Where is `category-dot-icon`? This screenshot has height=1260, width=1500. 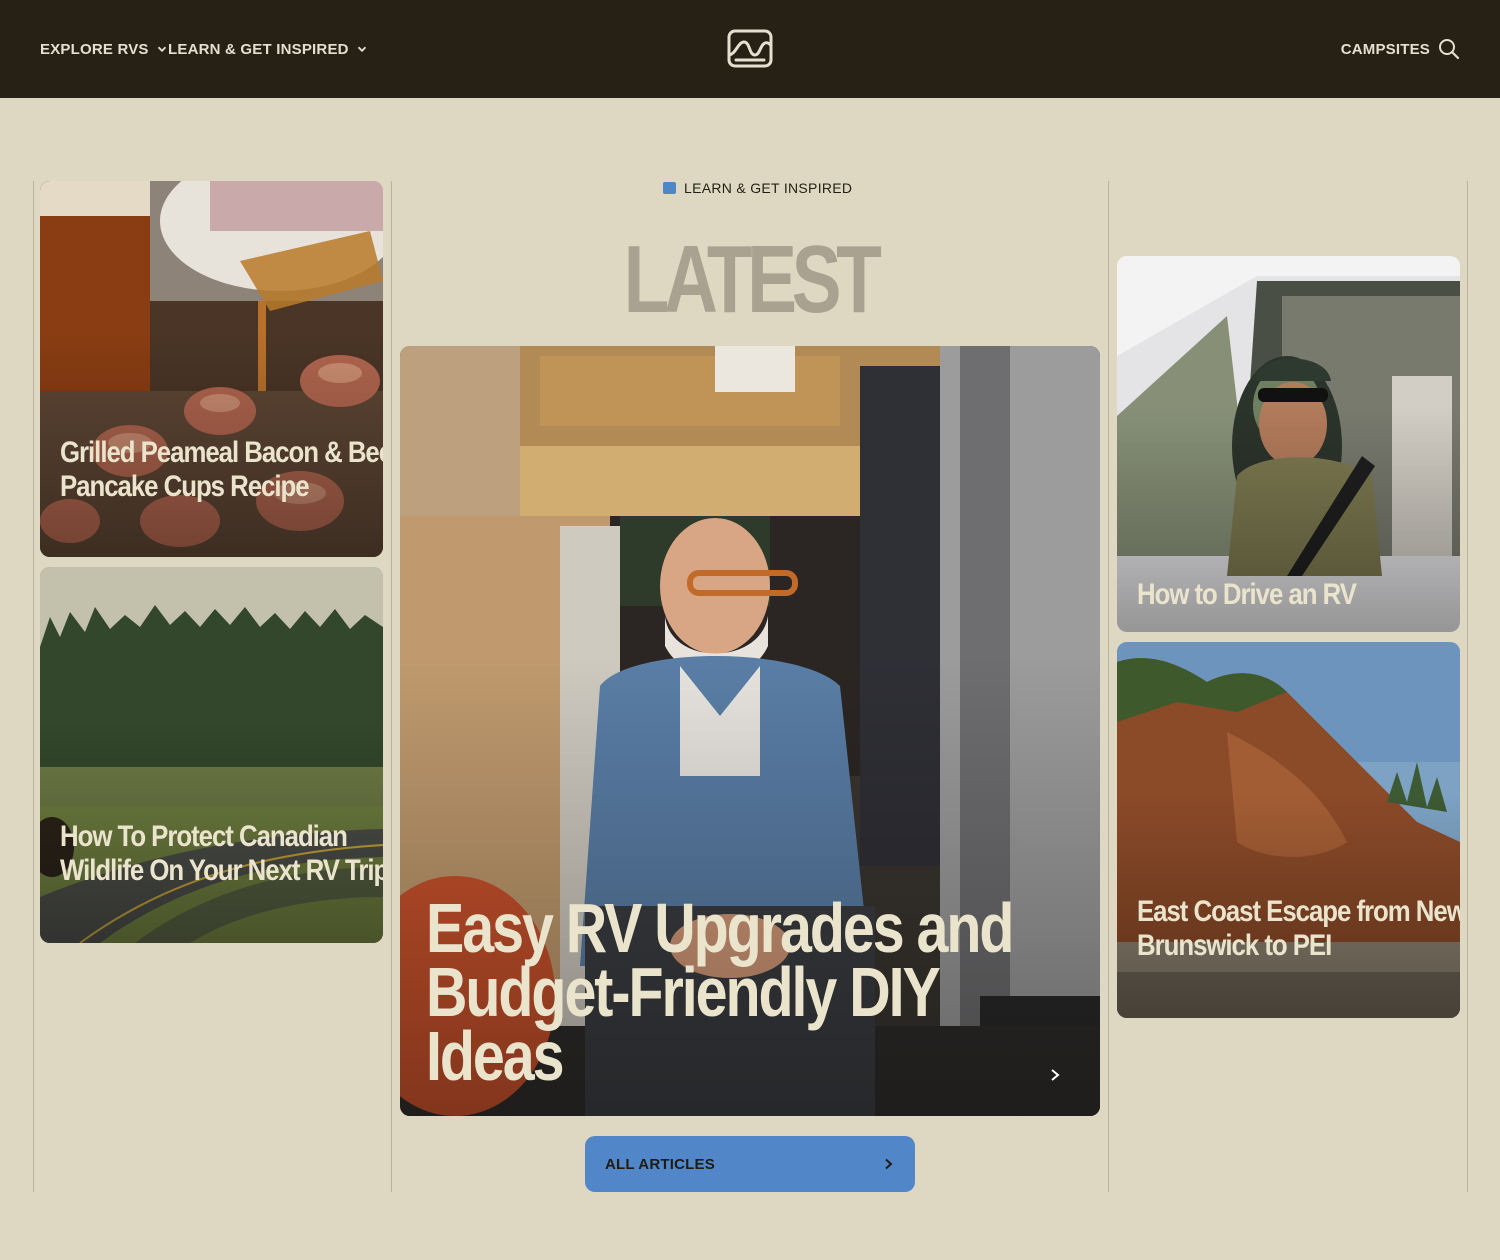 category-dot-icon is located at coordinates (669, 188).